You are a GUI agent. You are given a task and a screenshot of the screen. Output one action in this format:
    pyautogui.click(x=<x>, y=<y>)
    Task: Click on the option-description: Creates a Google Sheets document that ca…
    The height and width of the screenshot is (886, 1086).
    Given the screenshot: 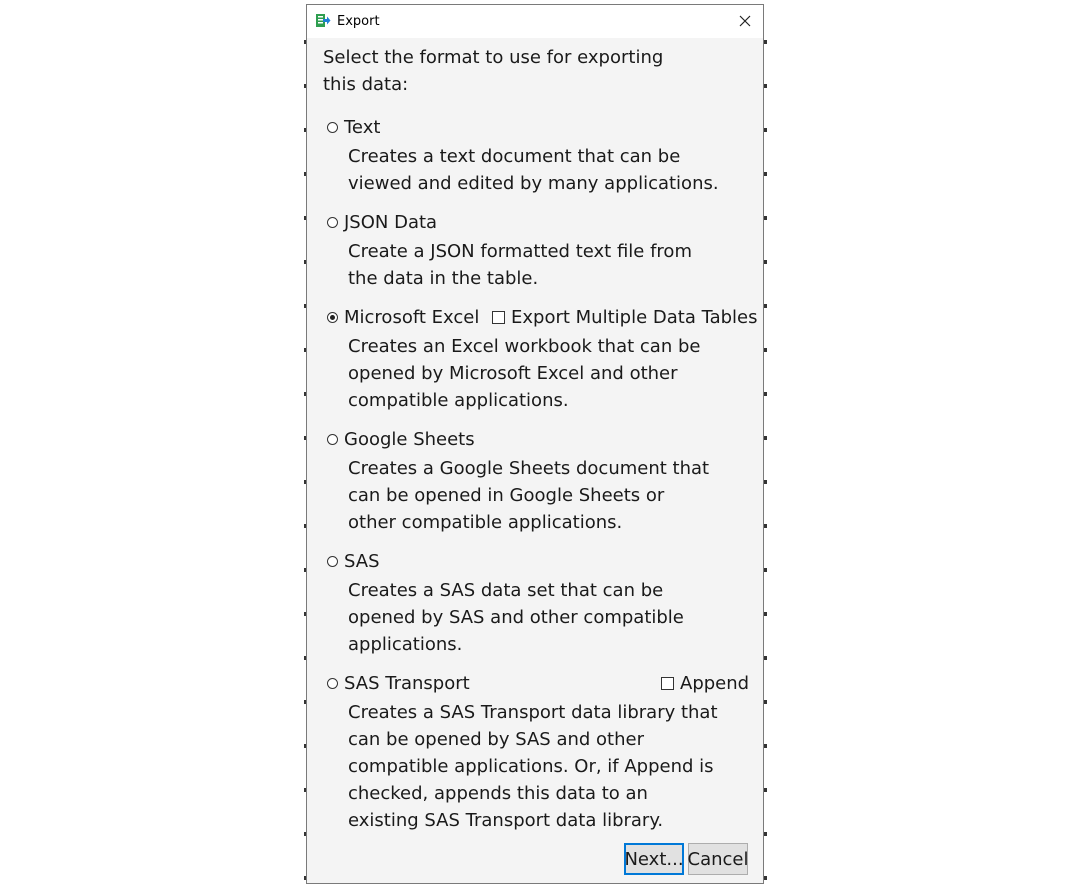 What is the action you would take?
    pyautogui.click(x=563, y=495)
    